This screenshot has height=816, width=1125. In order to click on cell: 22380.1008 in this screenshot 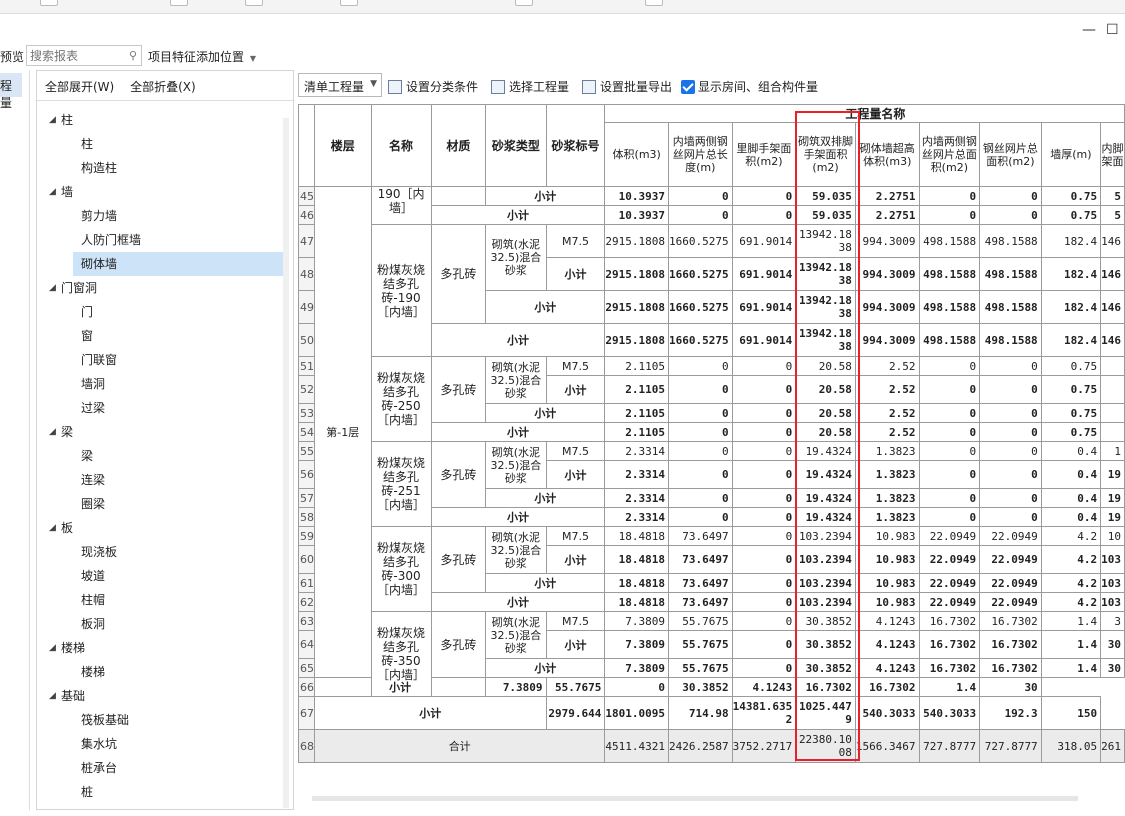, I will do `click(825, 746)`.